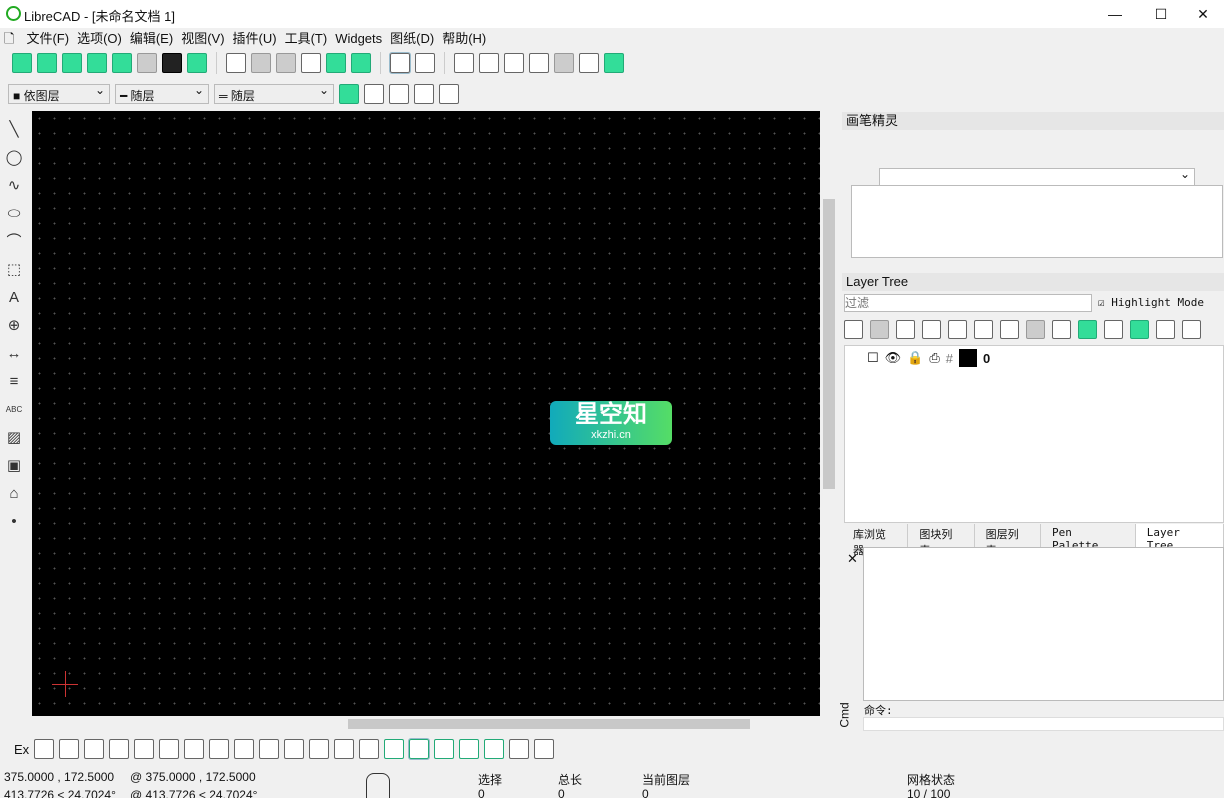 The image size is (1224, 798). What do you see at coordinates (169, 749) in the screenshot?
I see `snap-middle-icon` at bounding box center [169, 749].